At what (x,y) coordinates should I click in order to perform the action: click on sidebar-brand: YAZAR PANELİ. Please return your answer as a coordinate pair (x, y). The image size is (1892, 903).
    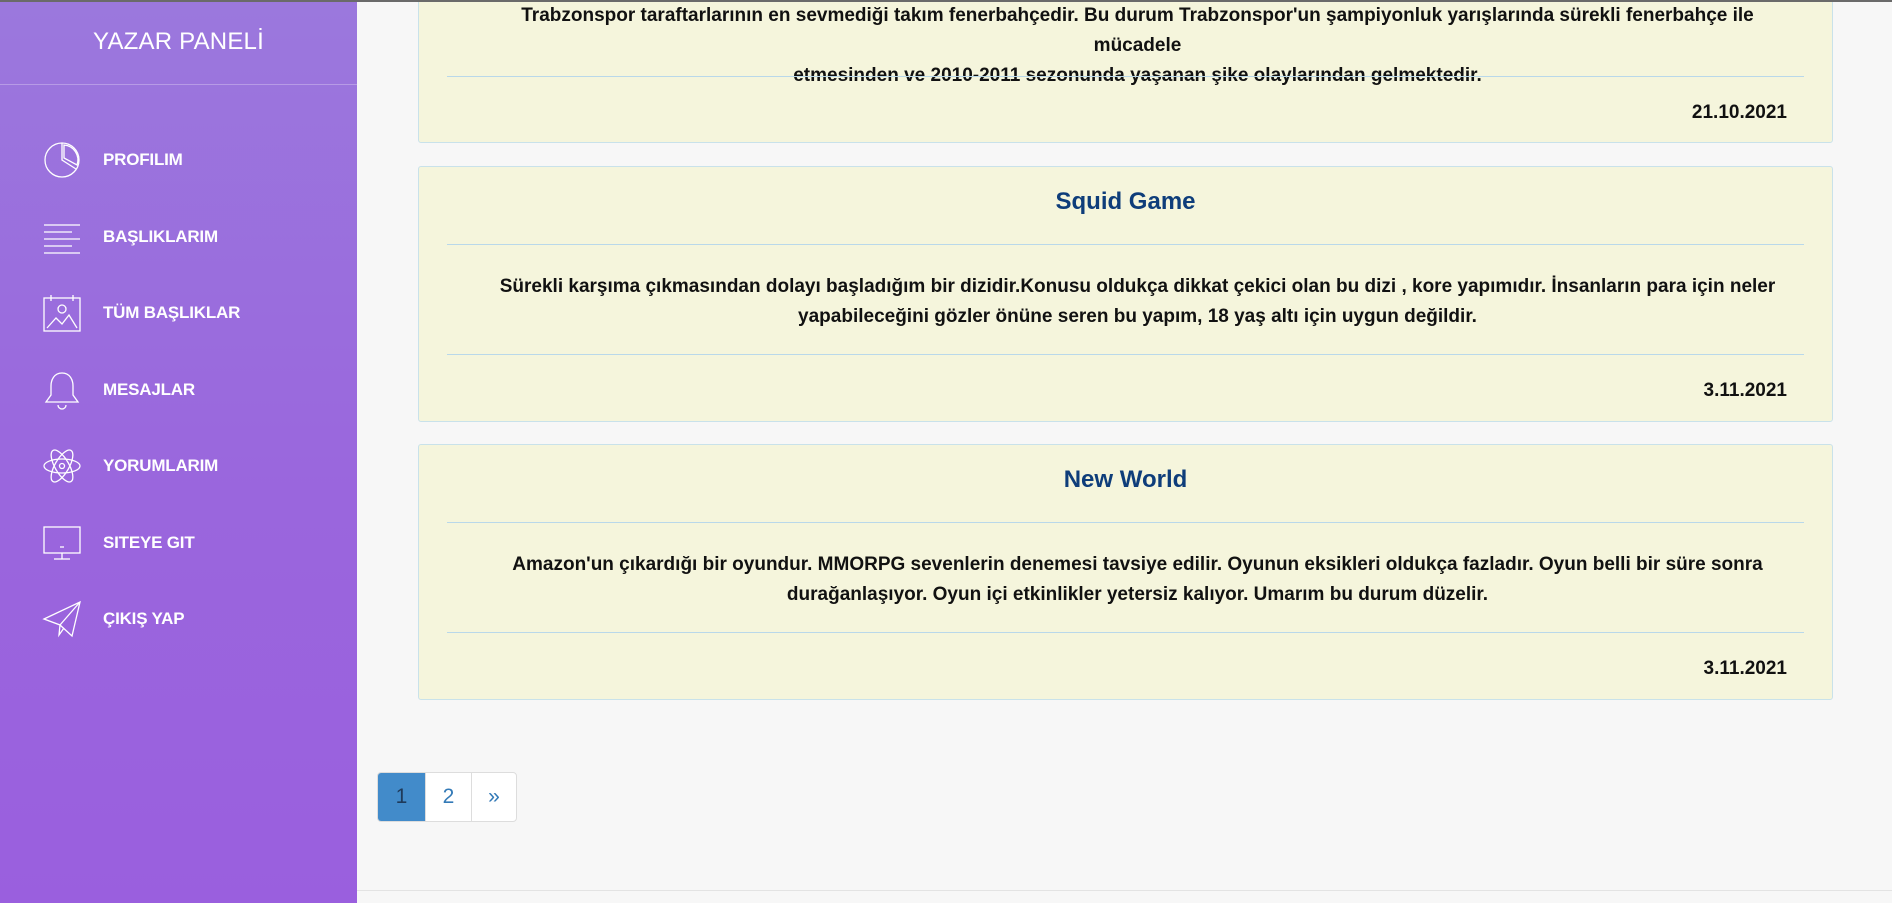
    Looking at the image, I should click on (178, 42).